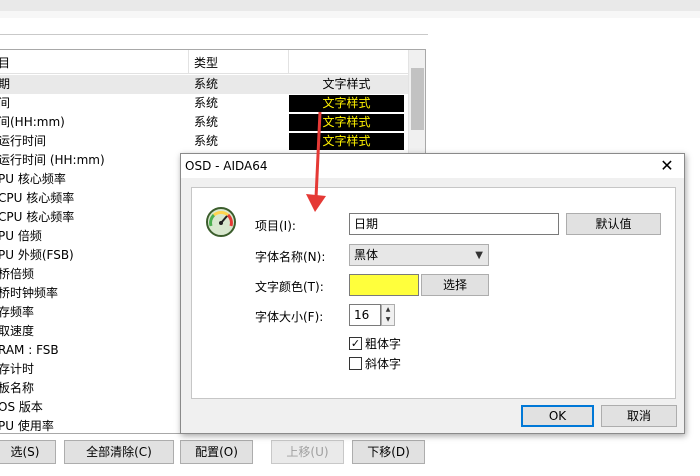 This screenshot has height=476, width=700. What do you see at coordinates (366, 255) in the screenshot?
I see `font-name-value: 黑体` at bounding box center [366, 255].